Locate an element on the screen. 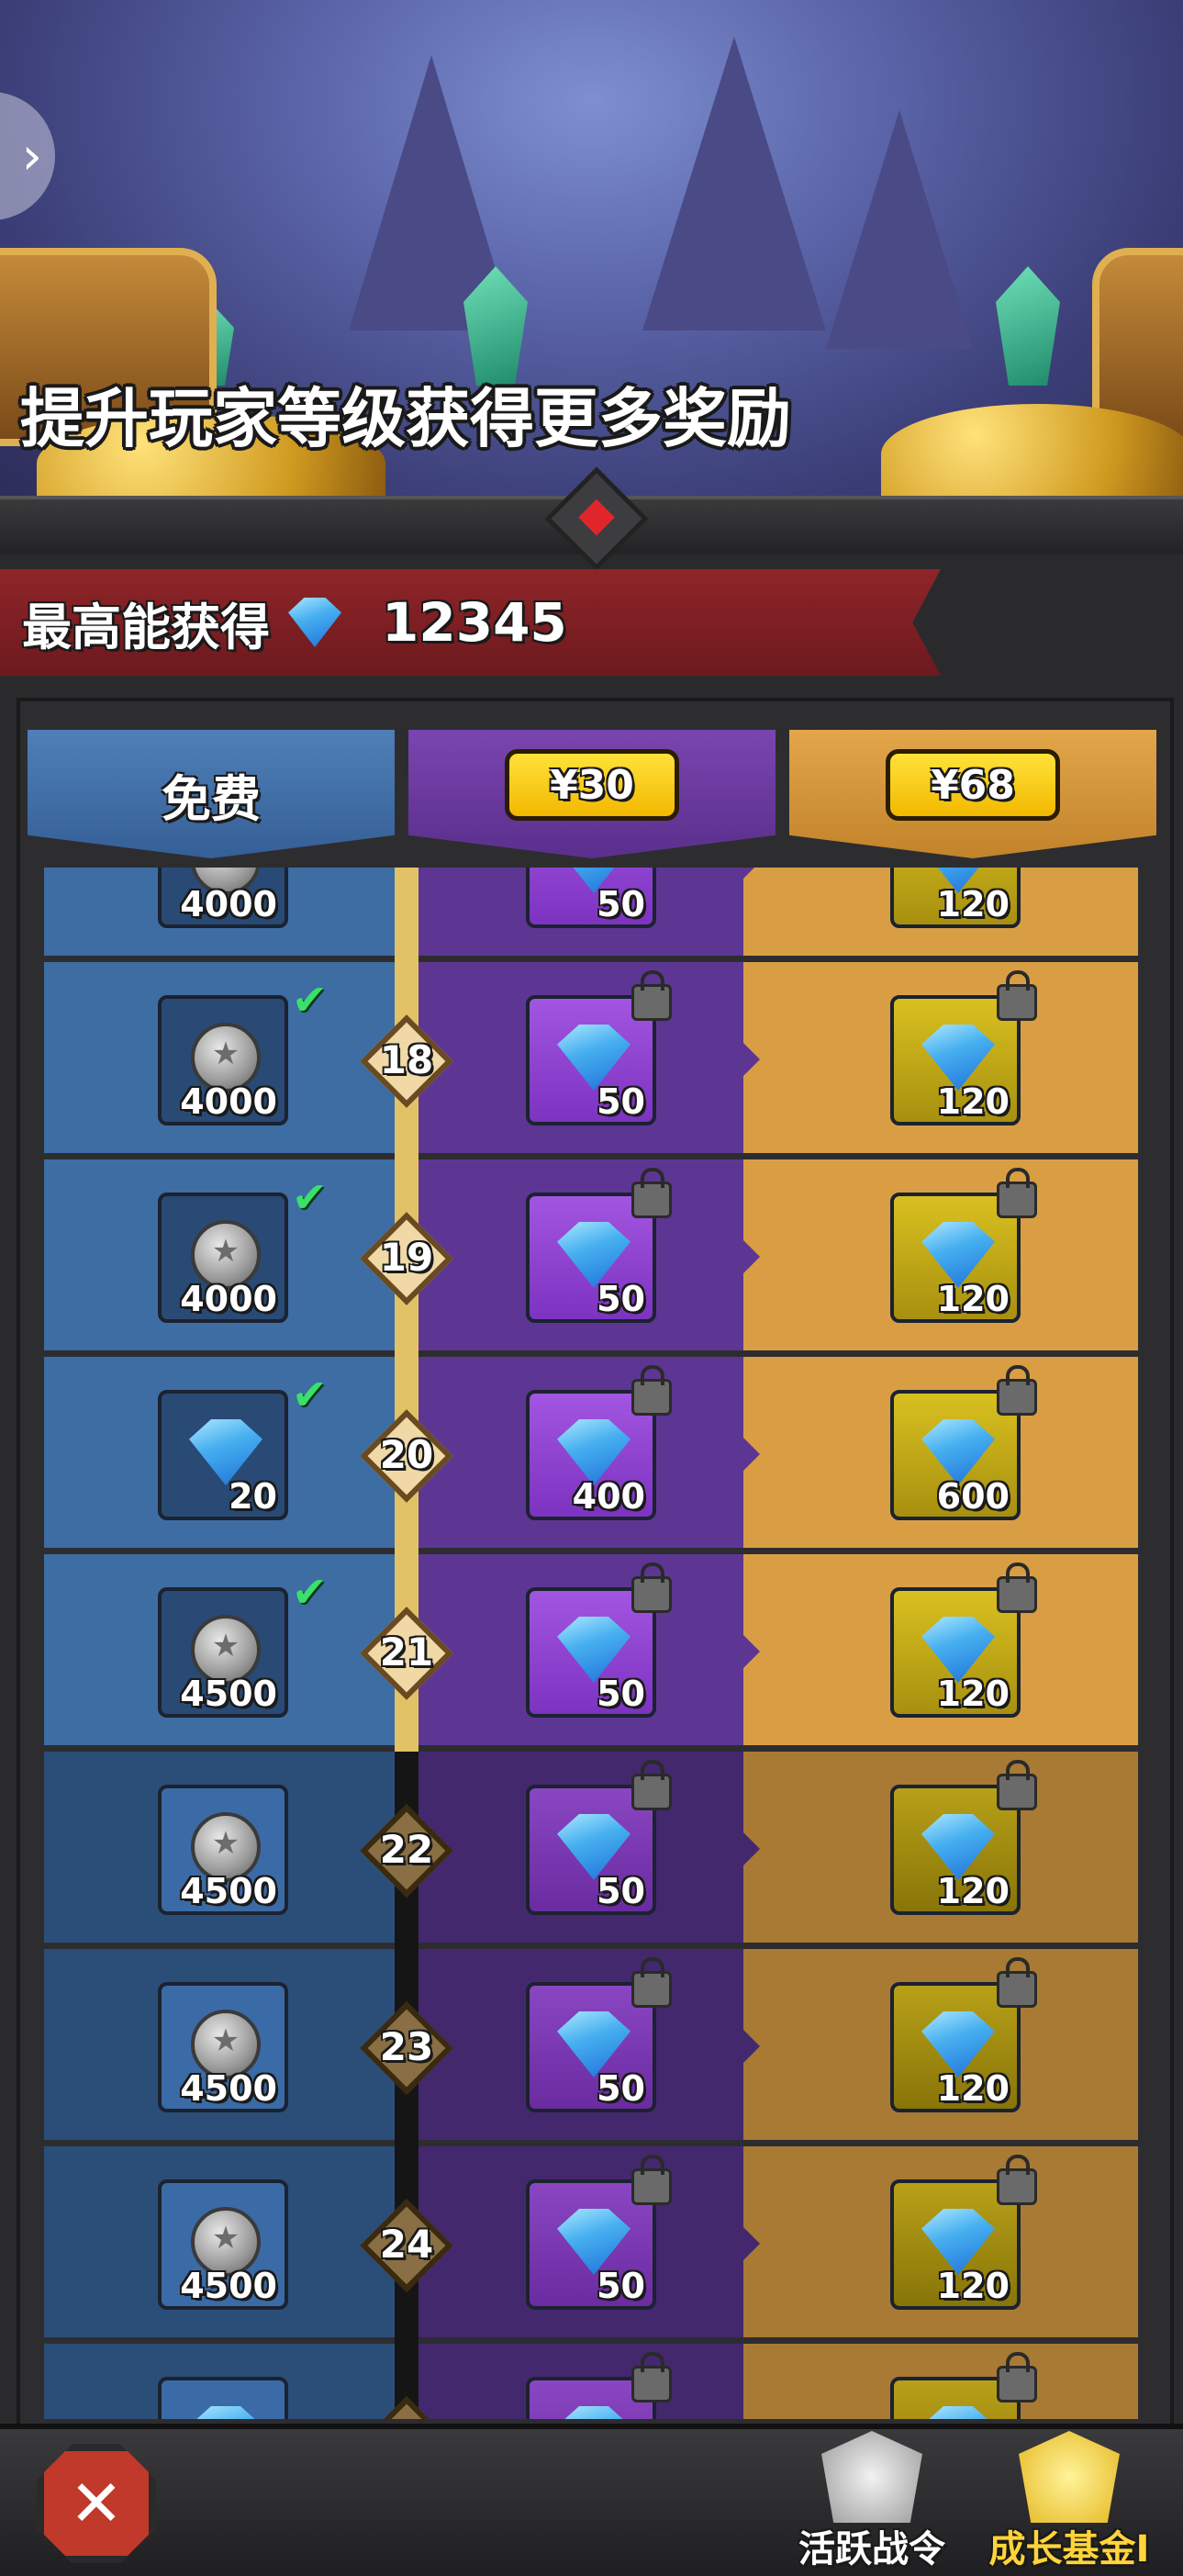 The height and width of the screenshot is (2576, 1183). reward-row: 4500 50 120 23 is located at coordinates (591, 2047).